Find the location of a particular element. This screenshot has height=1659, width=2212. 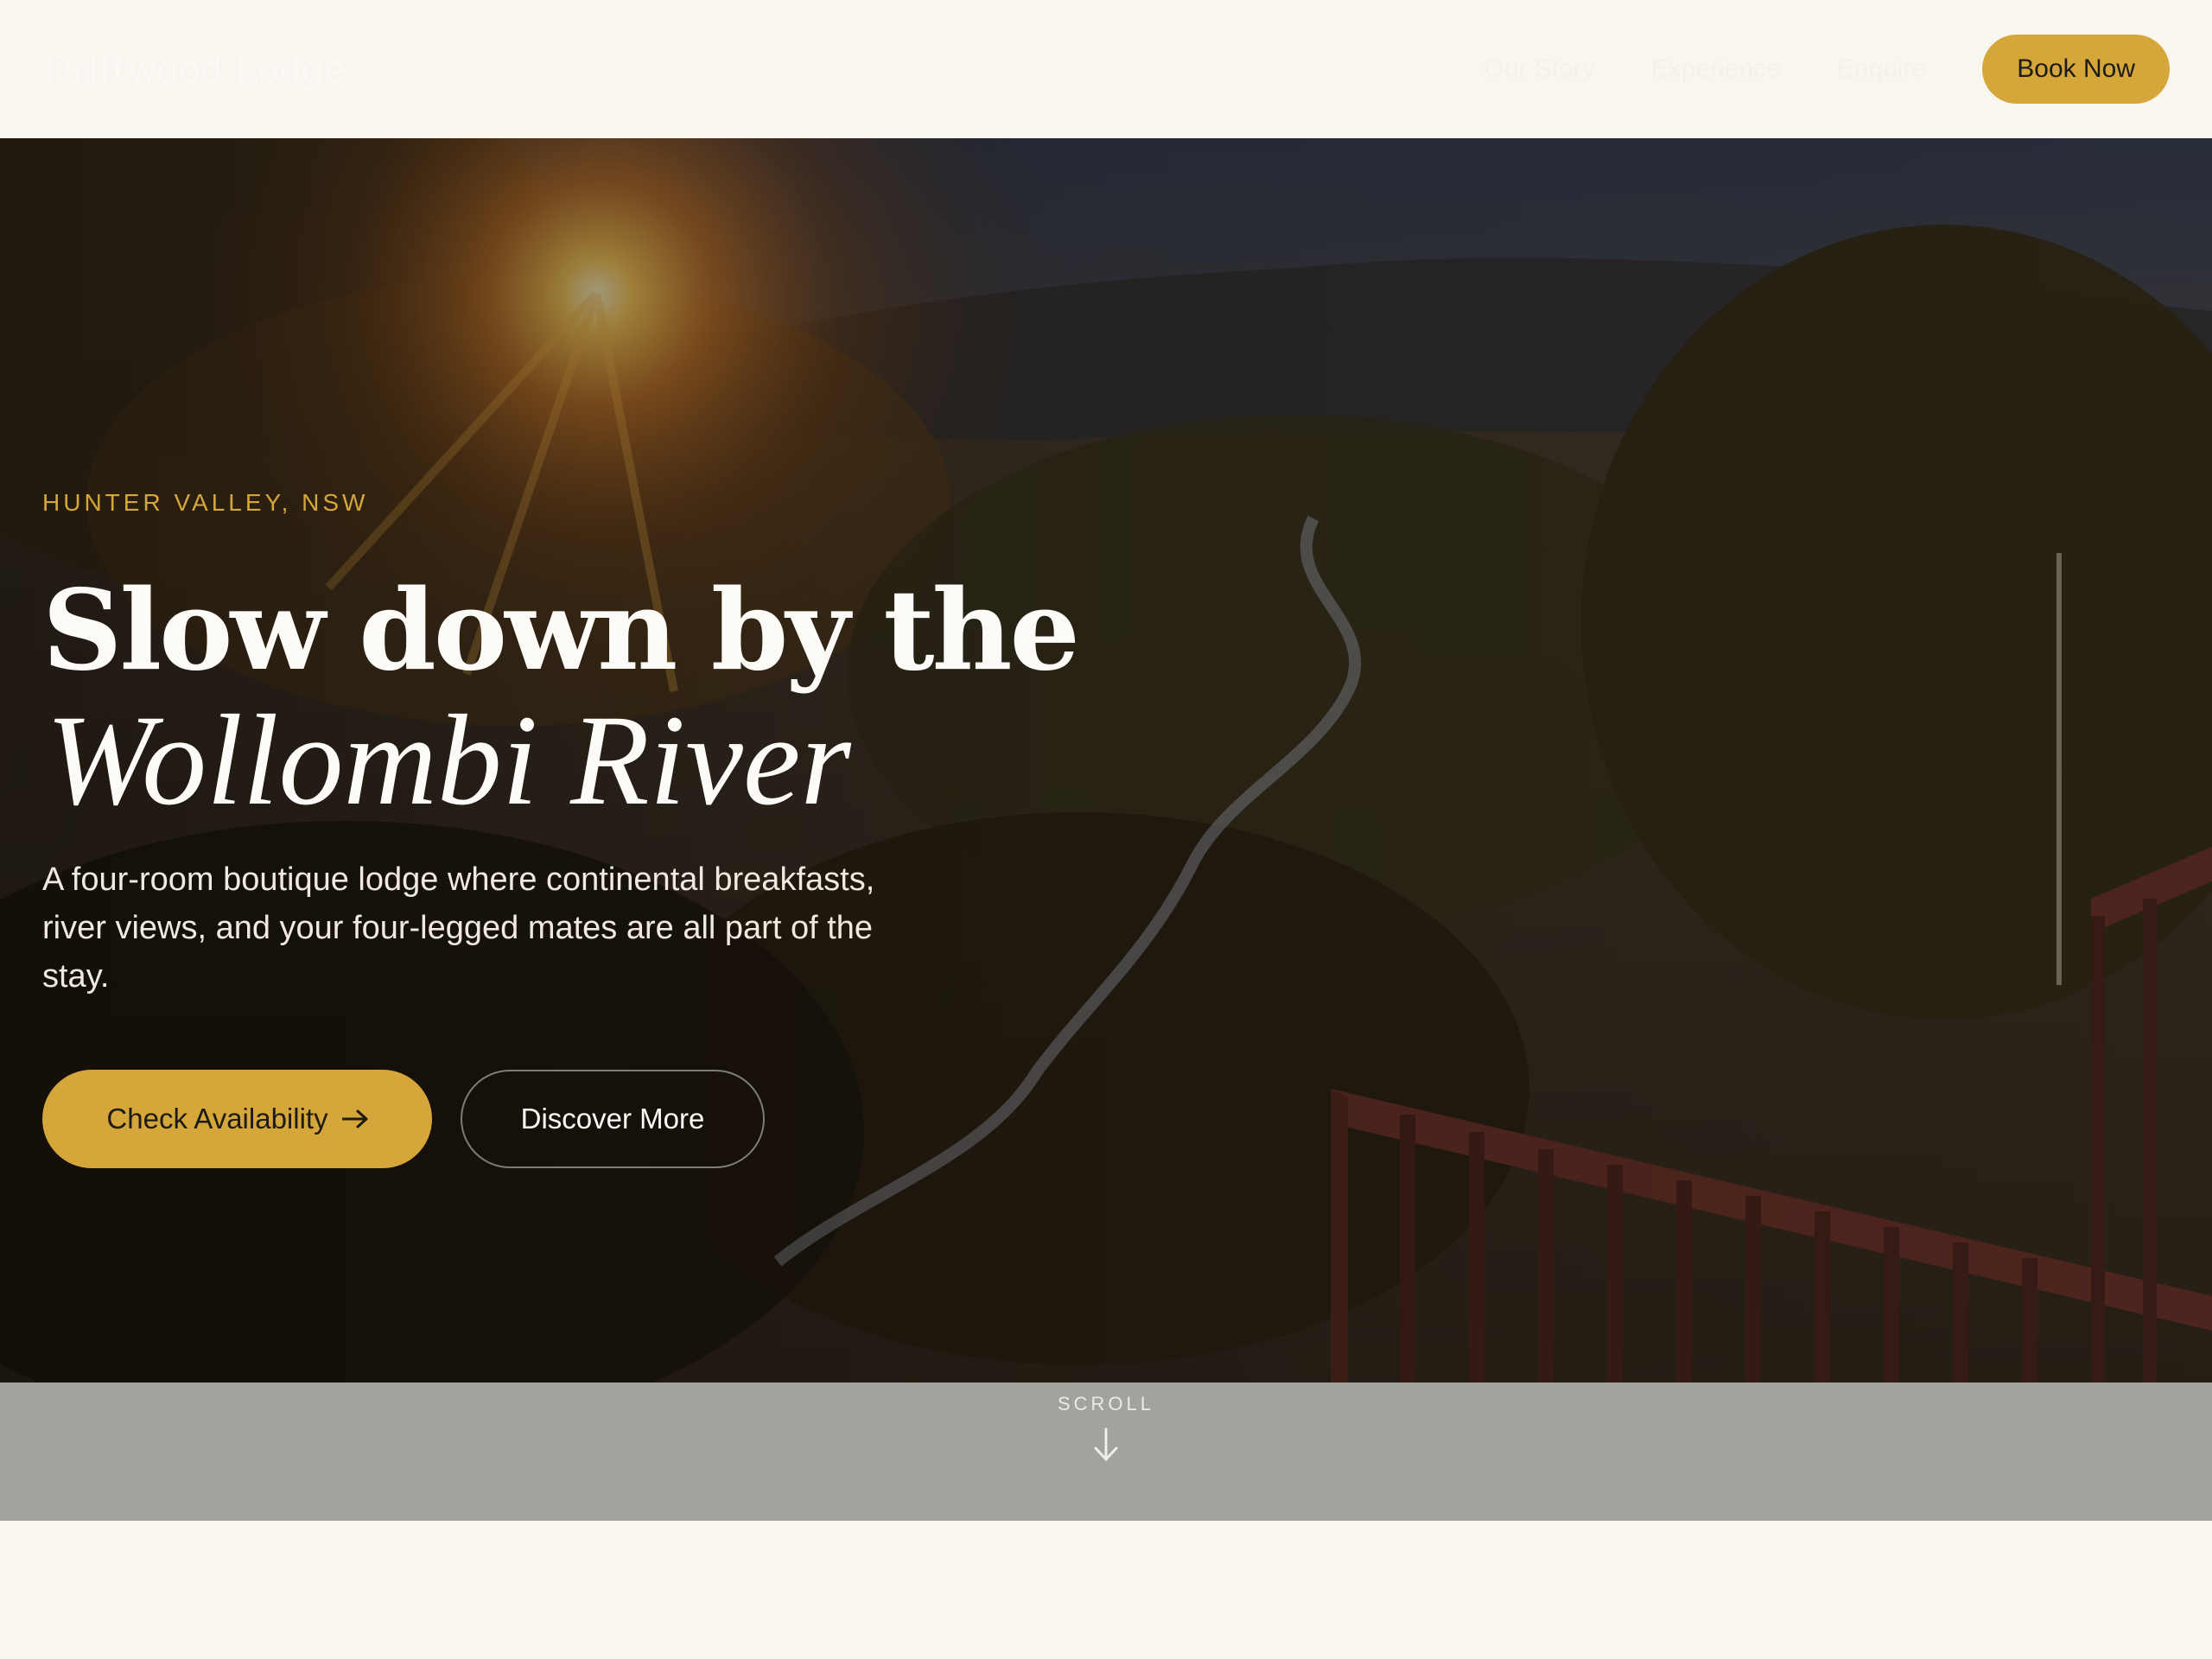

check-availability-button: Check Availability is located at coordinates (237, 1119).